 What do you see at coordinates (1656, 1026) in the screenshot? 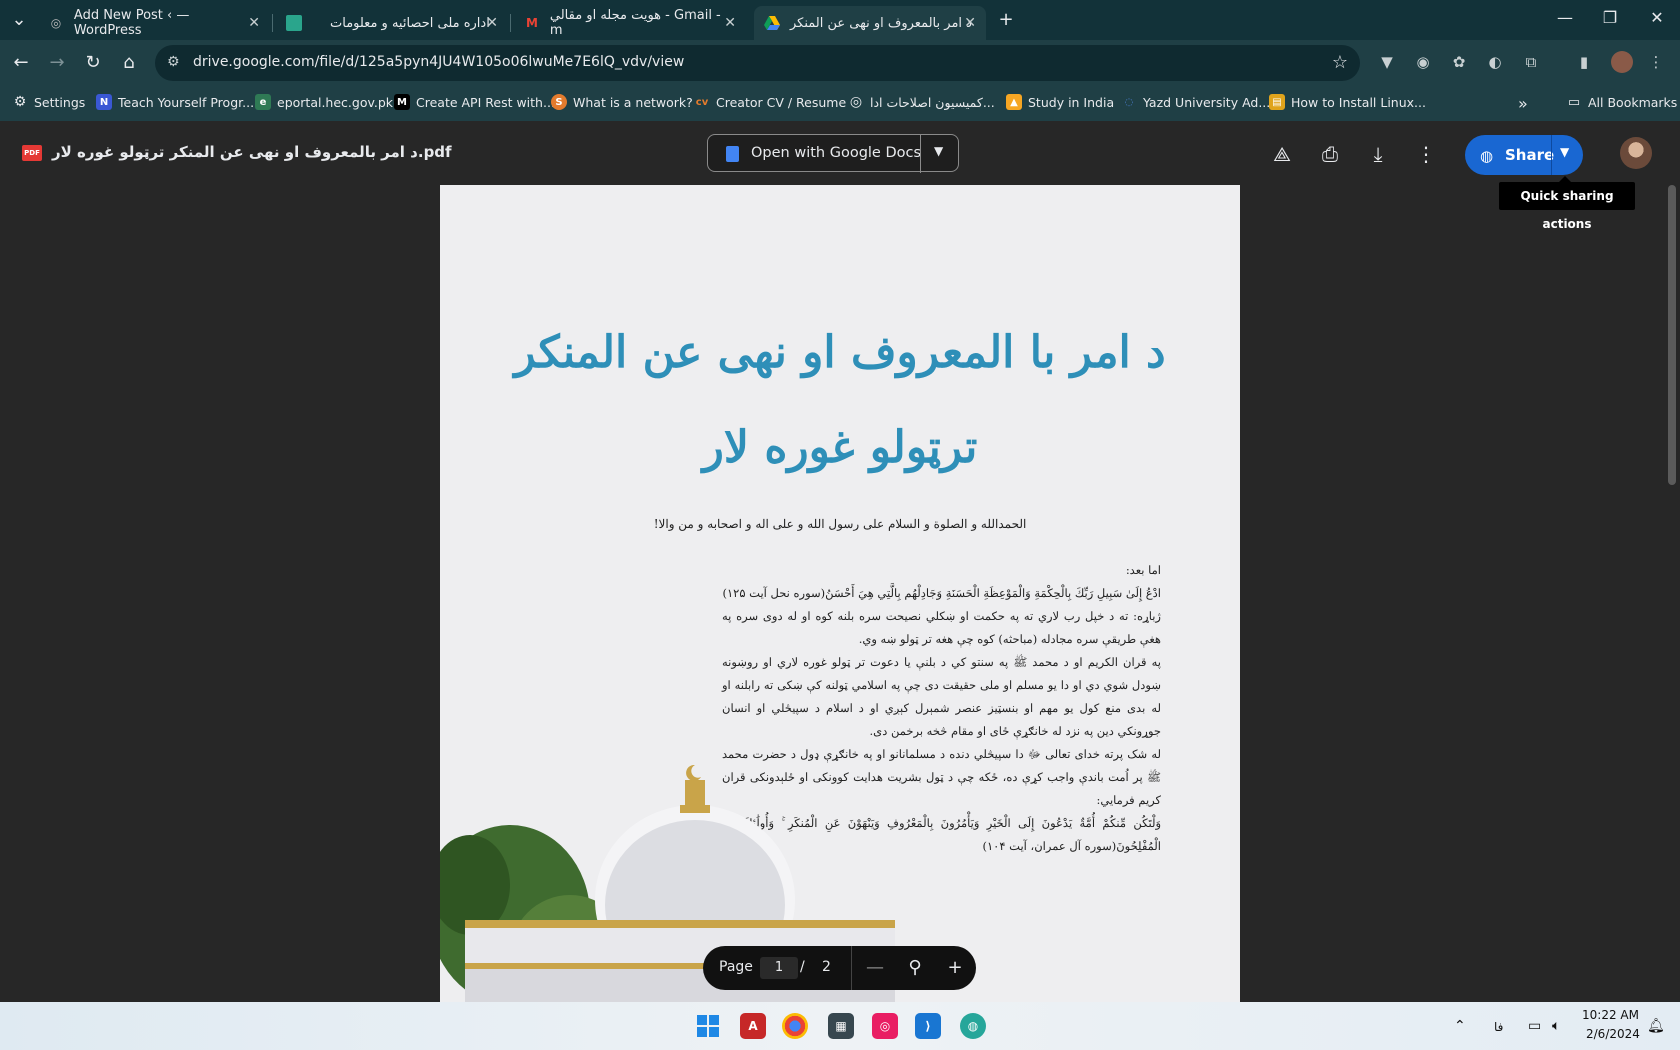
I see `notification-bell-icon: 🔔︎` at bounding box center [1656, 1026].